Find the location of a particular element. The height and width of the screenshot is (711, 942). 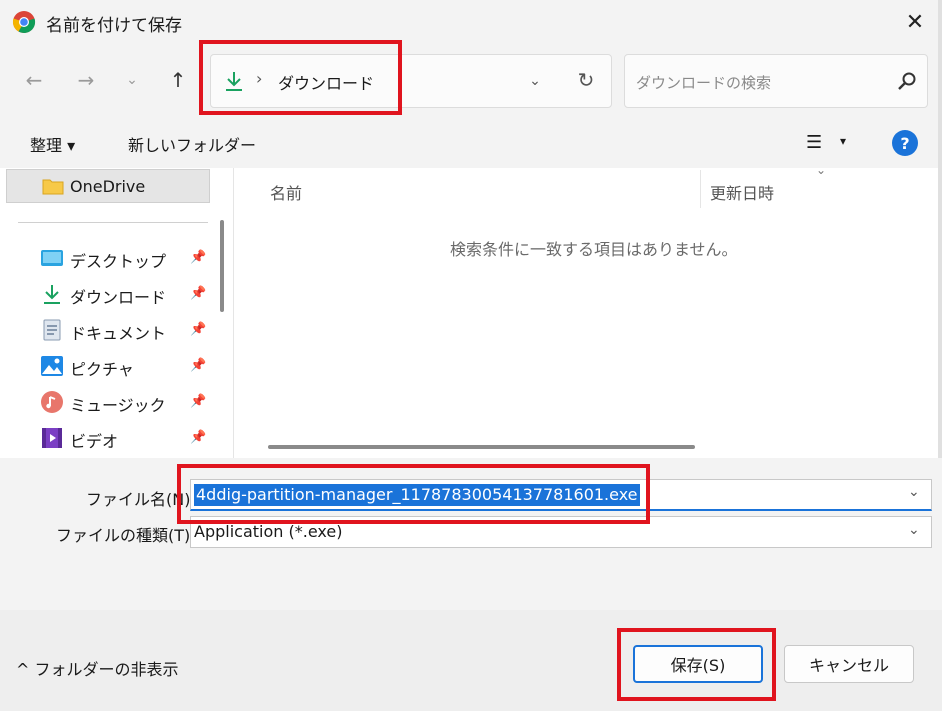

empty-list-message: 検索条件に一致する項目はありません。 is located at coordinates (594, 249).